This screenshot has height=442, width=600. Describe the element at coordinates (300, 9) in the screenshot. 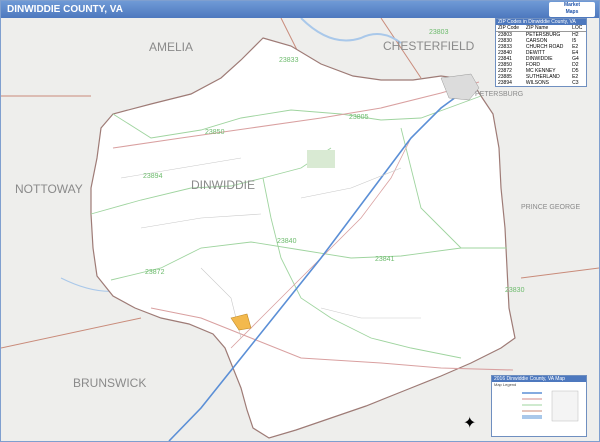

I see `title-bar: DINWIDDIE COUNTY, VA Market Maps` at that location.